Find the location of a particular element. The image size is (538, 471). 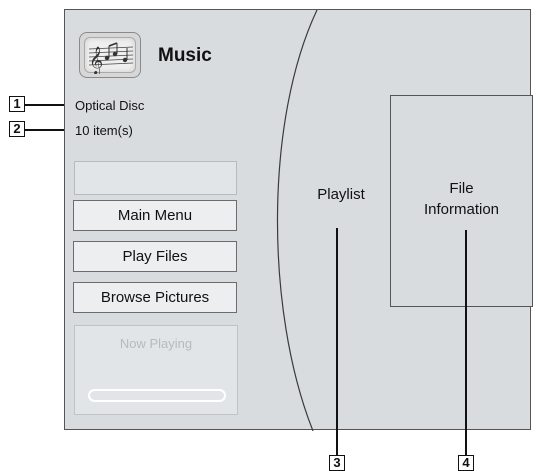

browse-pictures-button: Browse Pictures is located at coordinates (155, 297).